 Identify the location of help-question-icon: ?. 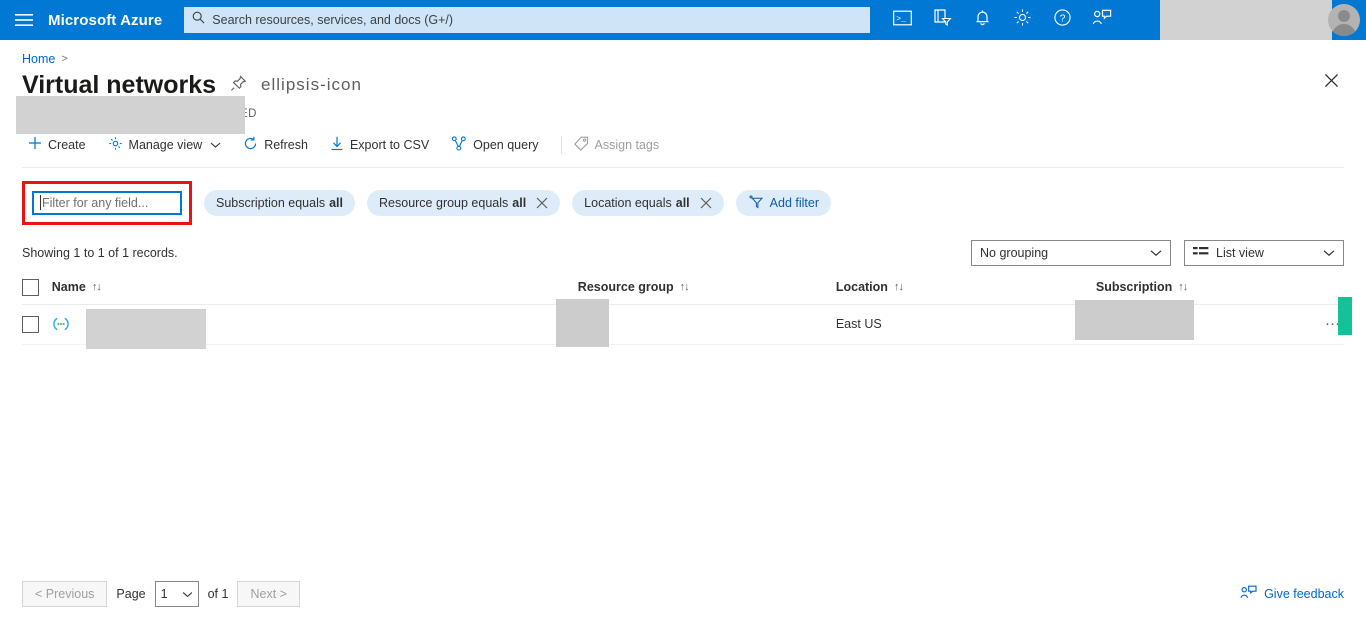
(1062, 20).